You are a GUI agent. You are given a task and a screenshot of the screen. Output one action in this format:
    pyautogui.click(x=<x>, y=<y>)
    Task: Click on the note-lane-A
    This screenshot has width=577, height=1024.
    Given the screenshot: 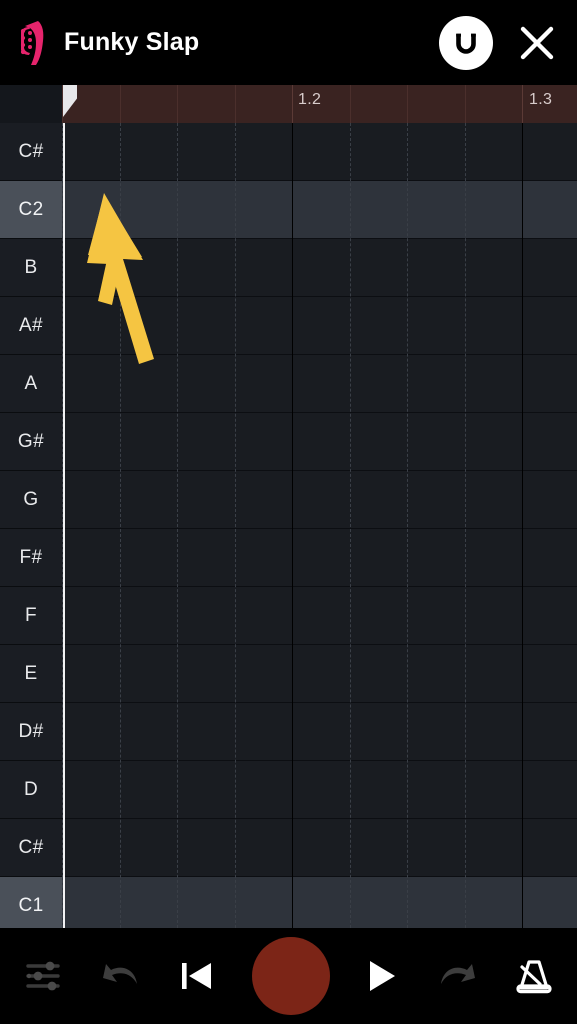 What is the action you would take?
    pyautogui.click(x=319, y=384)
    